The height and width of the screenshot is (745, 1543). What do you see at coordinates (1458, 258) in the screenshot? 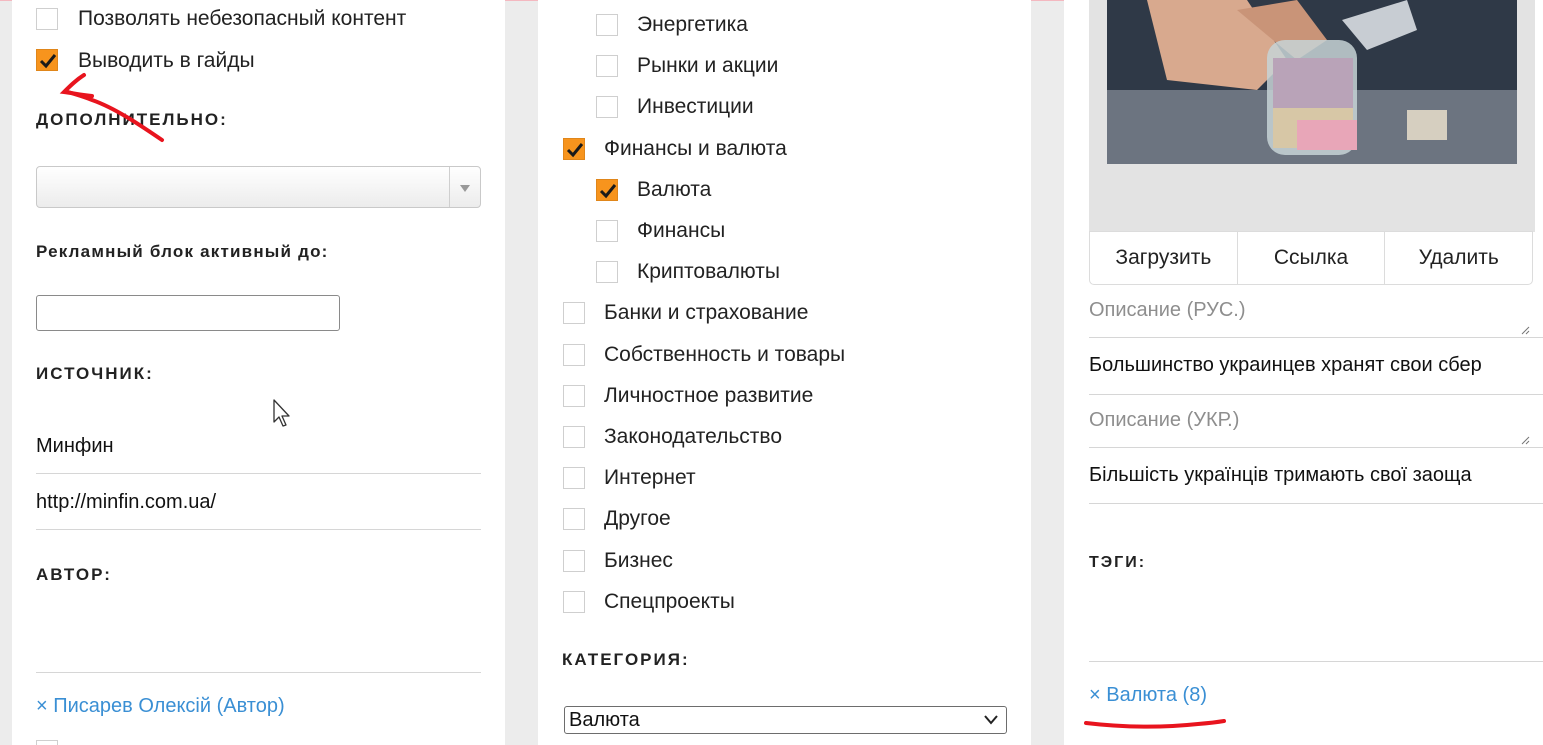
I see `delete-button: Удалить` at bounding box center [1458, 258].